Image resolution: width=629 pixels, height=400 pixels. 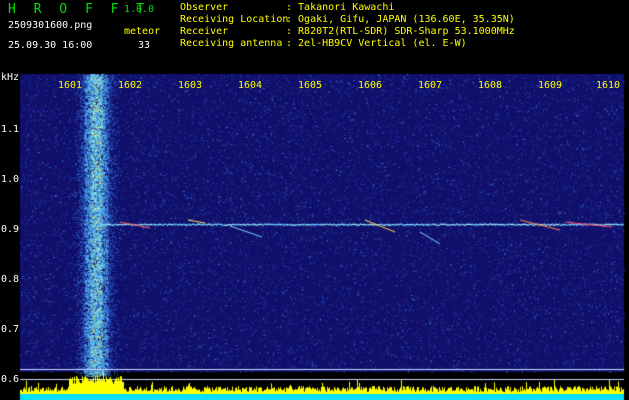 What do you see at coordinates (70, 85) in the screenshot?
I see `x-tick-1601: 1601` at bounding box center [70, 85].